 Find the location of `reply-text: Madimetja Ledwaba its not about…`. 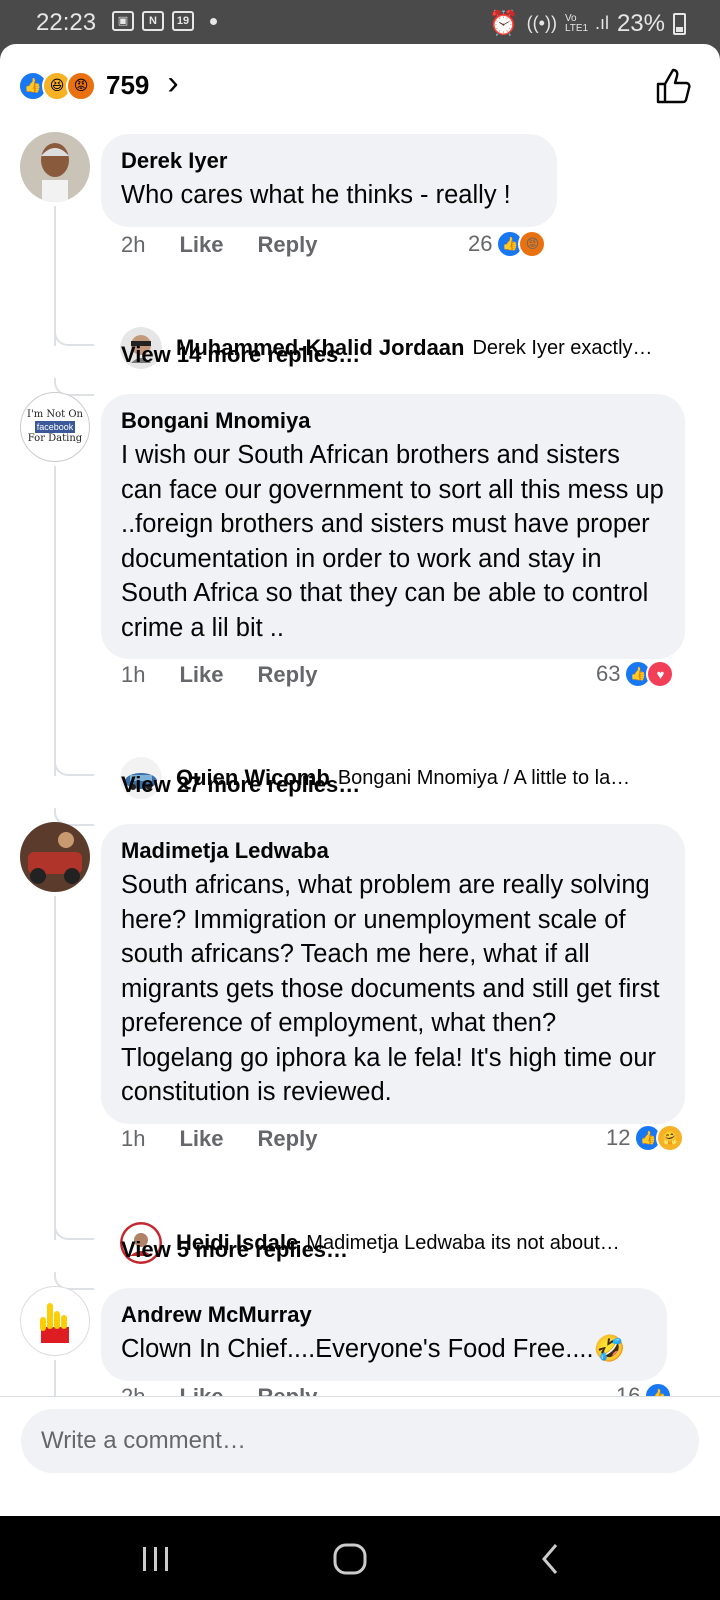

reply-text: Madimetja Ledwaba its not about… is located at coordinates (463, 1242).